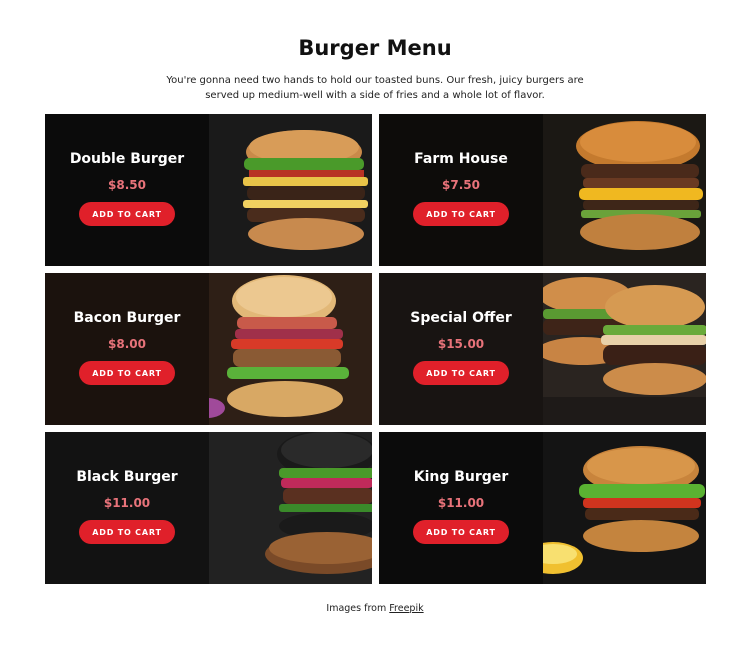 This screenshot has height=655, width=750. I want to click on card-info: Double Burger $8.50 ADD TO CART, so click(127, 190).